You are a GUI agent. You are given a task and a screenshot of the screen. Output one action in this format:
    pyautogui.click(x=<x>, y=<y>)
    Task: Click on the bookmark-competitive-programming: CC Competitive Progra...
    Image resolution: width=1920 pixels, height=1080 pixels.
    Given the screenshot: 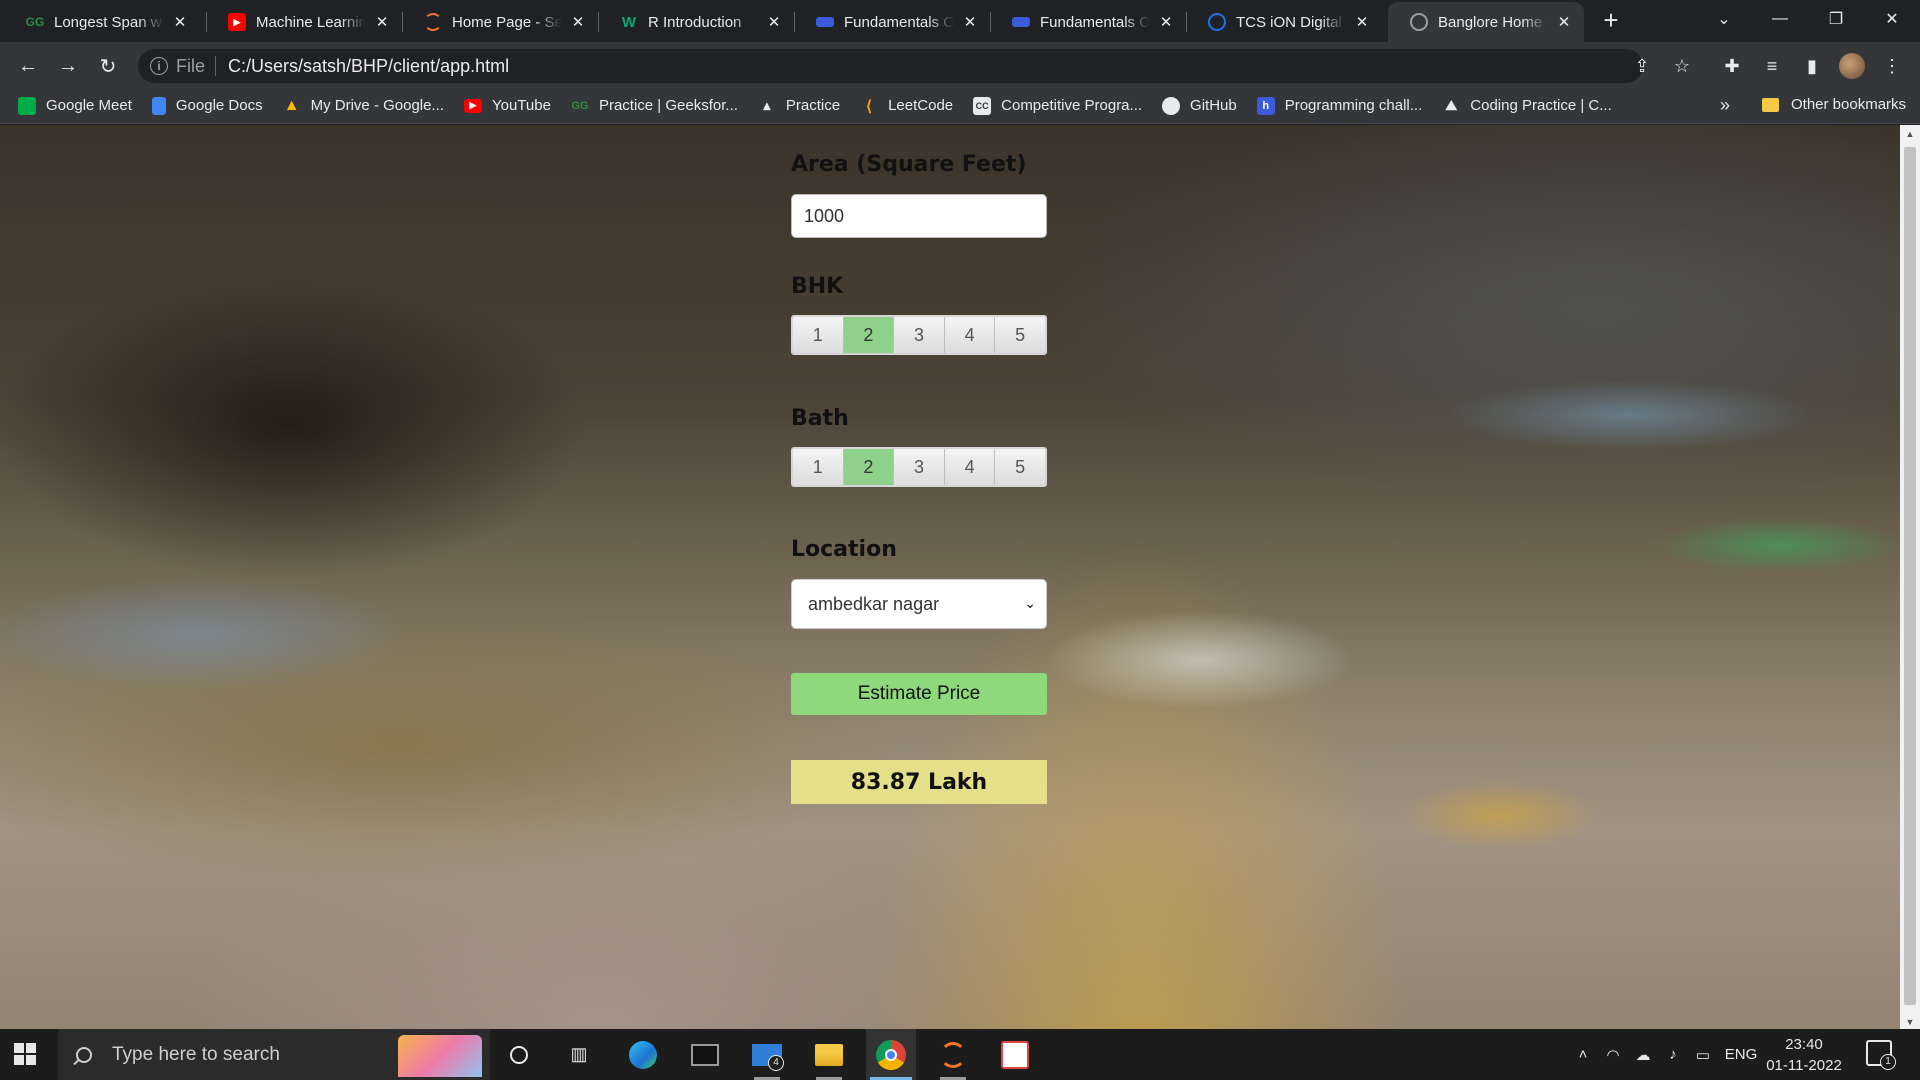 What is the action you would take?
    pyautogui.click(x=1057, y=105)
    